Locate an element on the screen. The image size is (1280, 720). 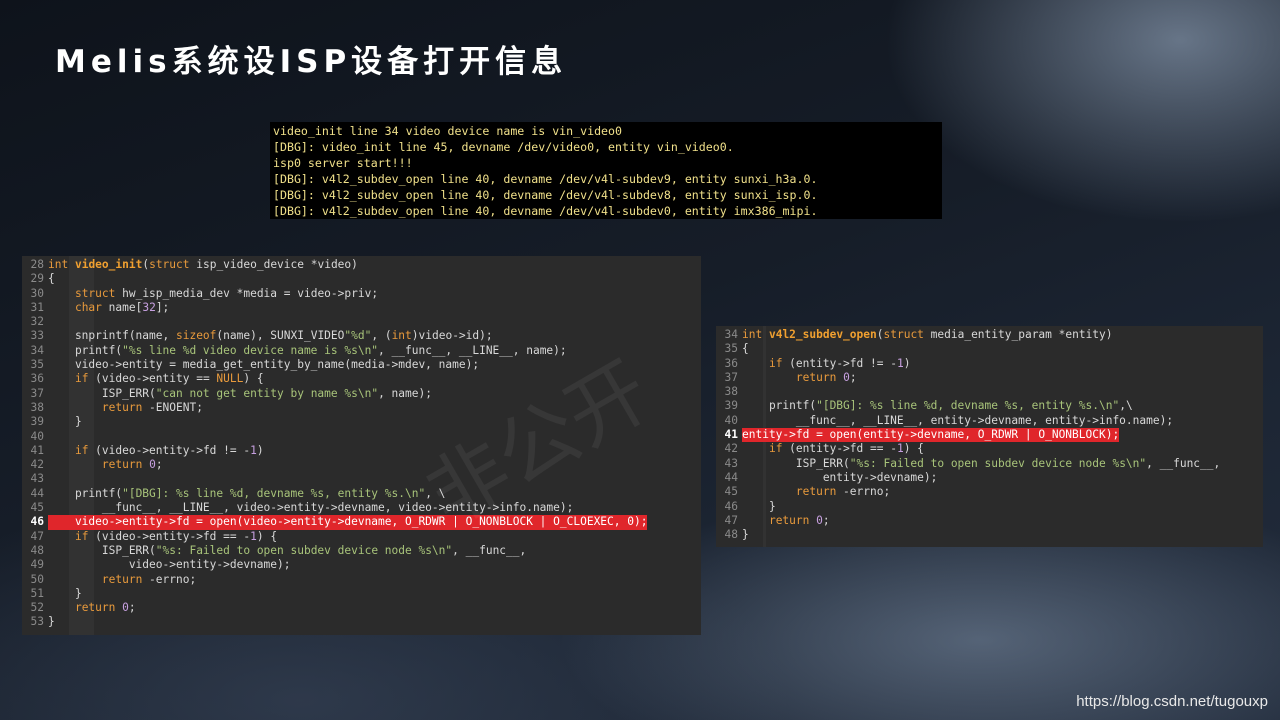
code-line: 45 return -errno; is located at coordinates (989, 492).